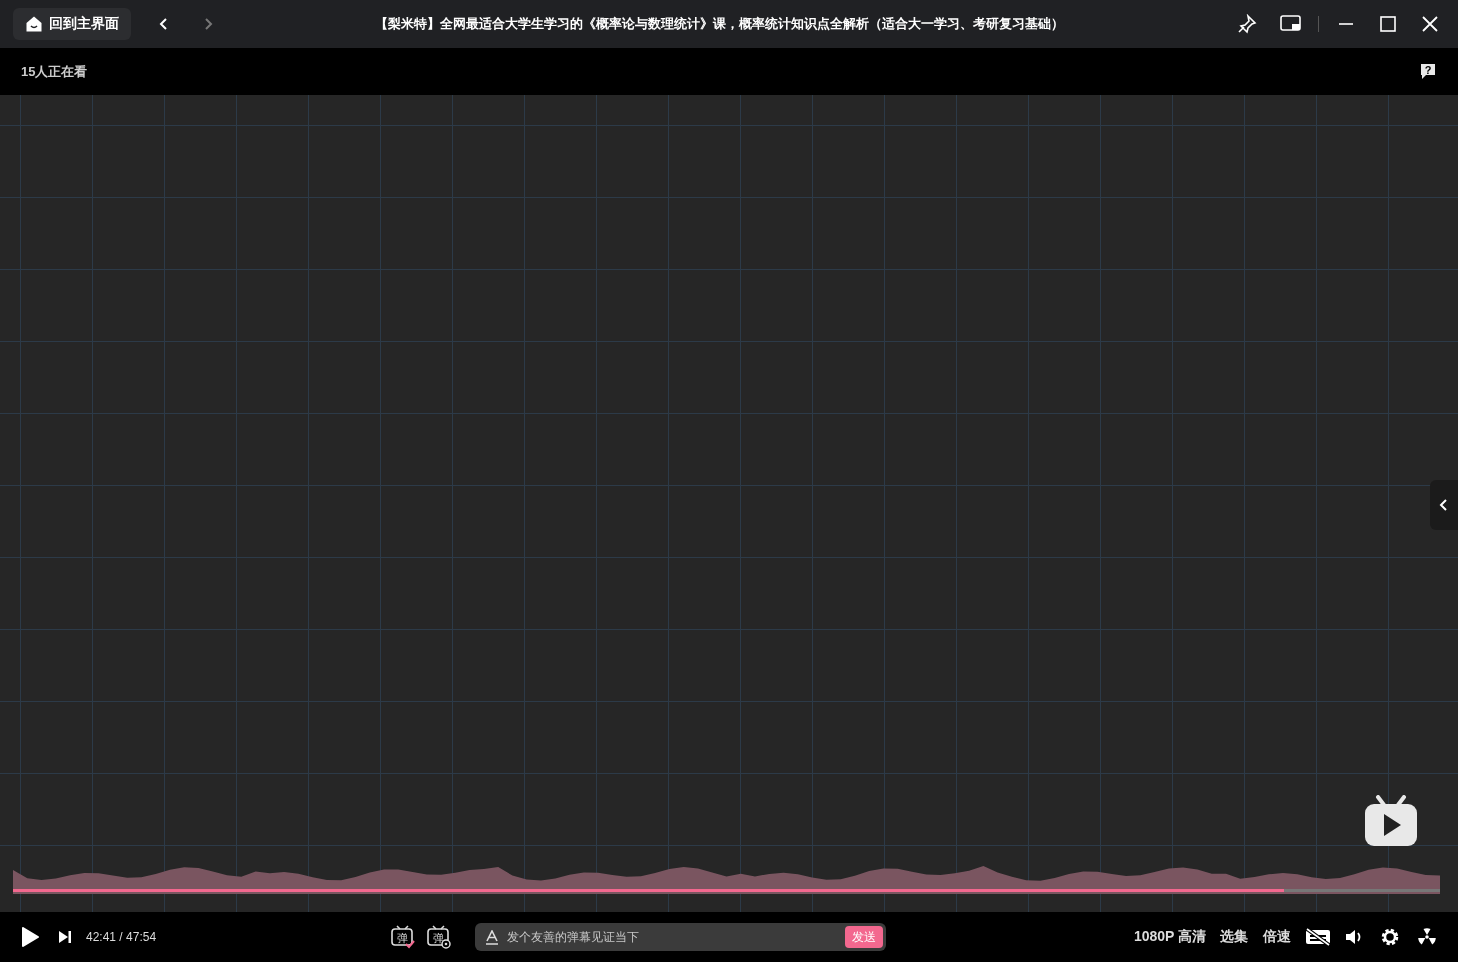 This screenshot has width=1458, height=962. Describe the element at coordinates (403, 937) in the screenshot. I see `danmaku-toggle-button: 弹` at that location.